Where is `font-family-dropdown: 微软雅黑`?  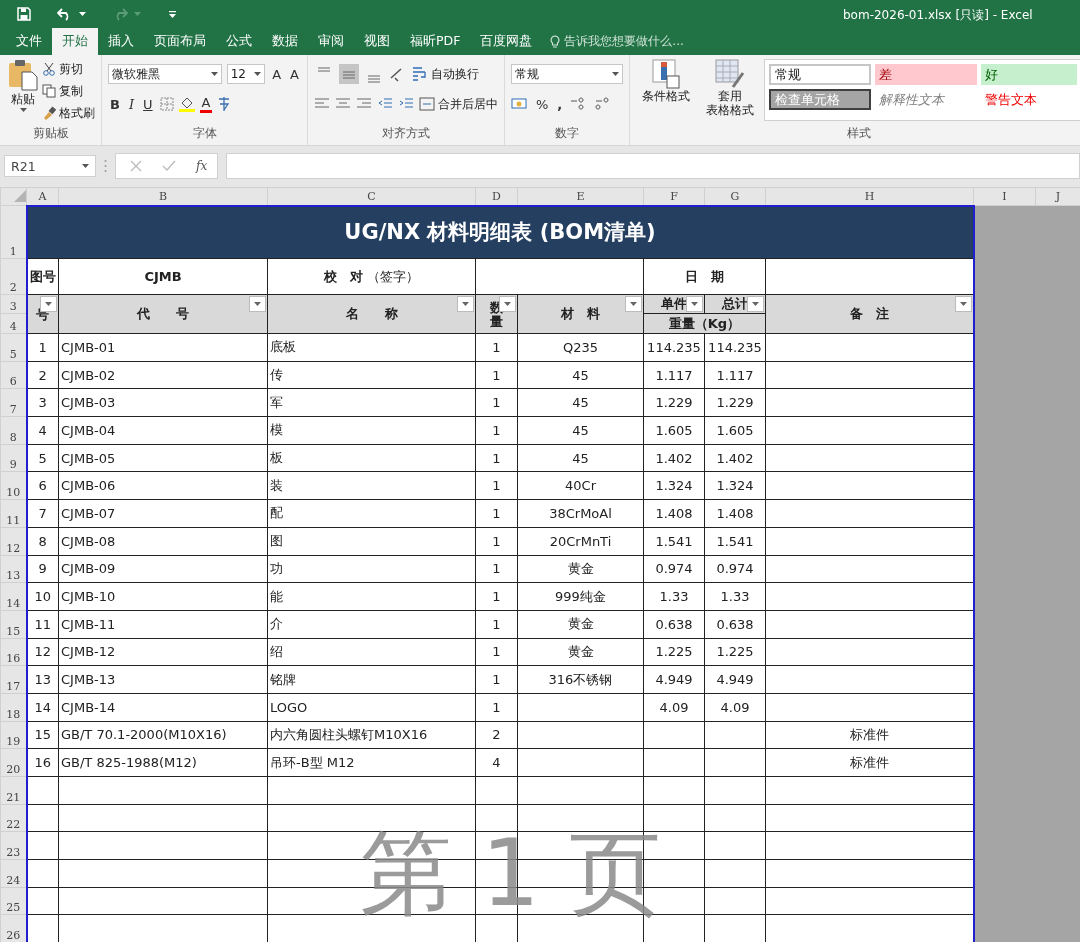
font-family-dropdown: 微软雅黑 is located at coordinates (165, 74).